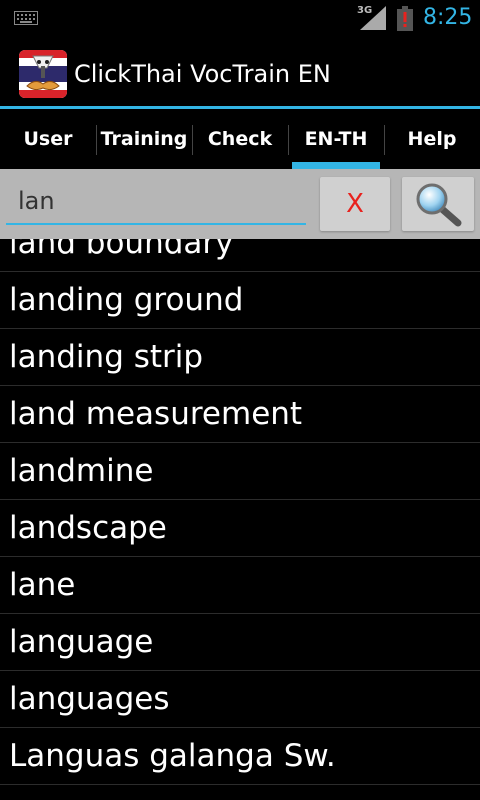  Describe the element at coordinates (336, 139) in the screenshot. I see `tab-en-th: EN-TH` at that location.